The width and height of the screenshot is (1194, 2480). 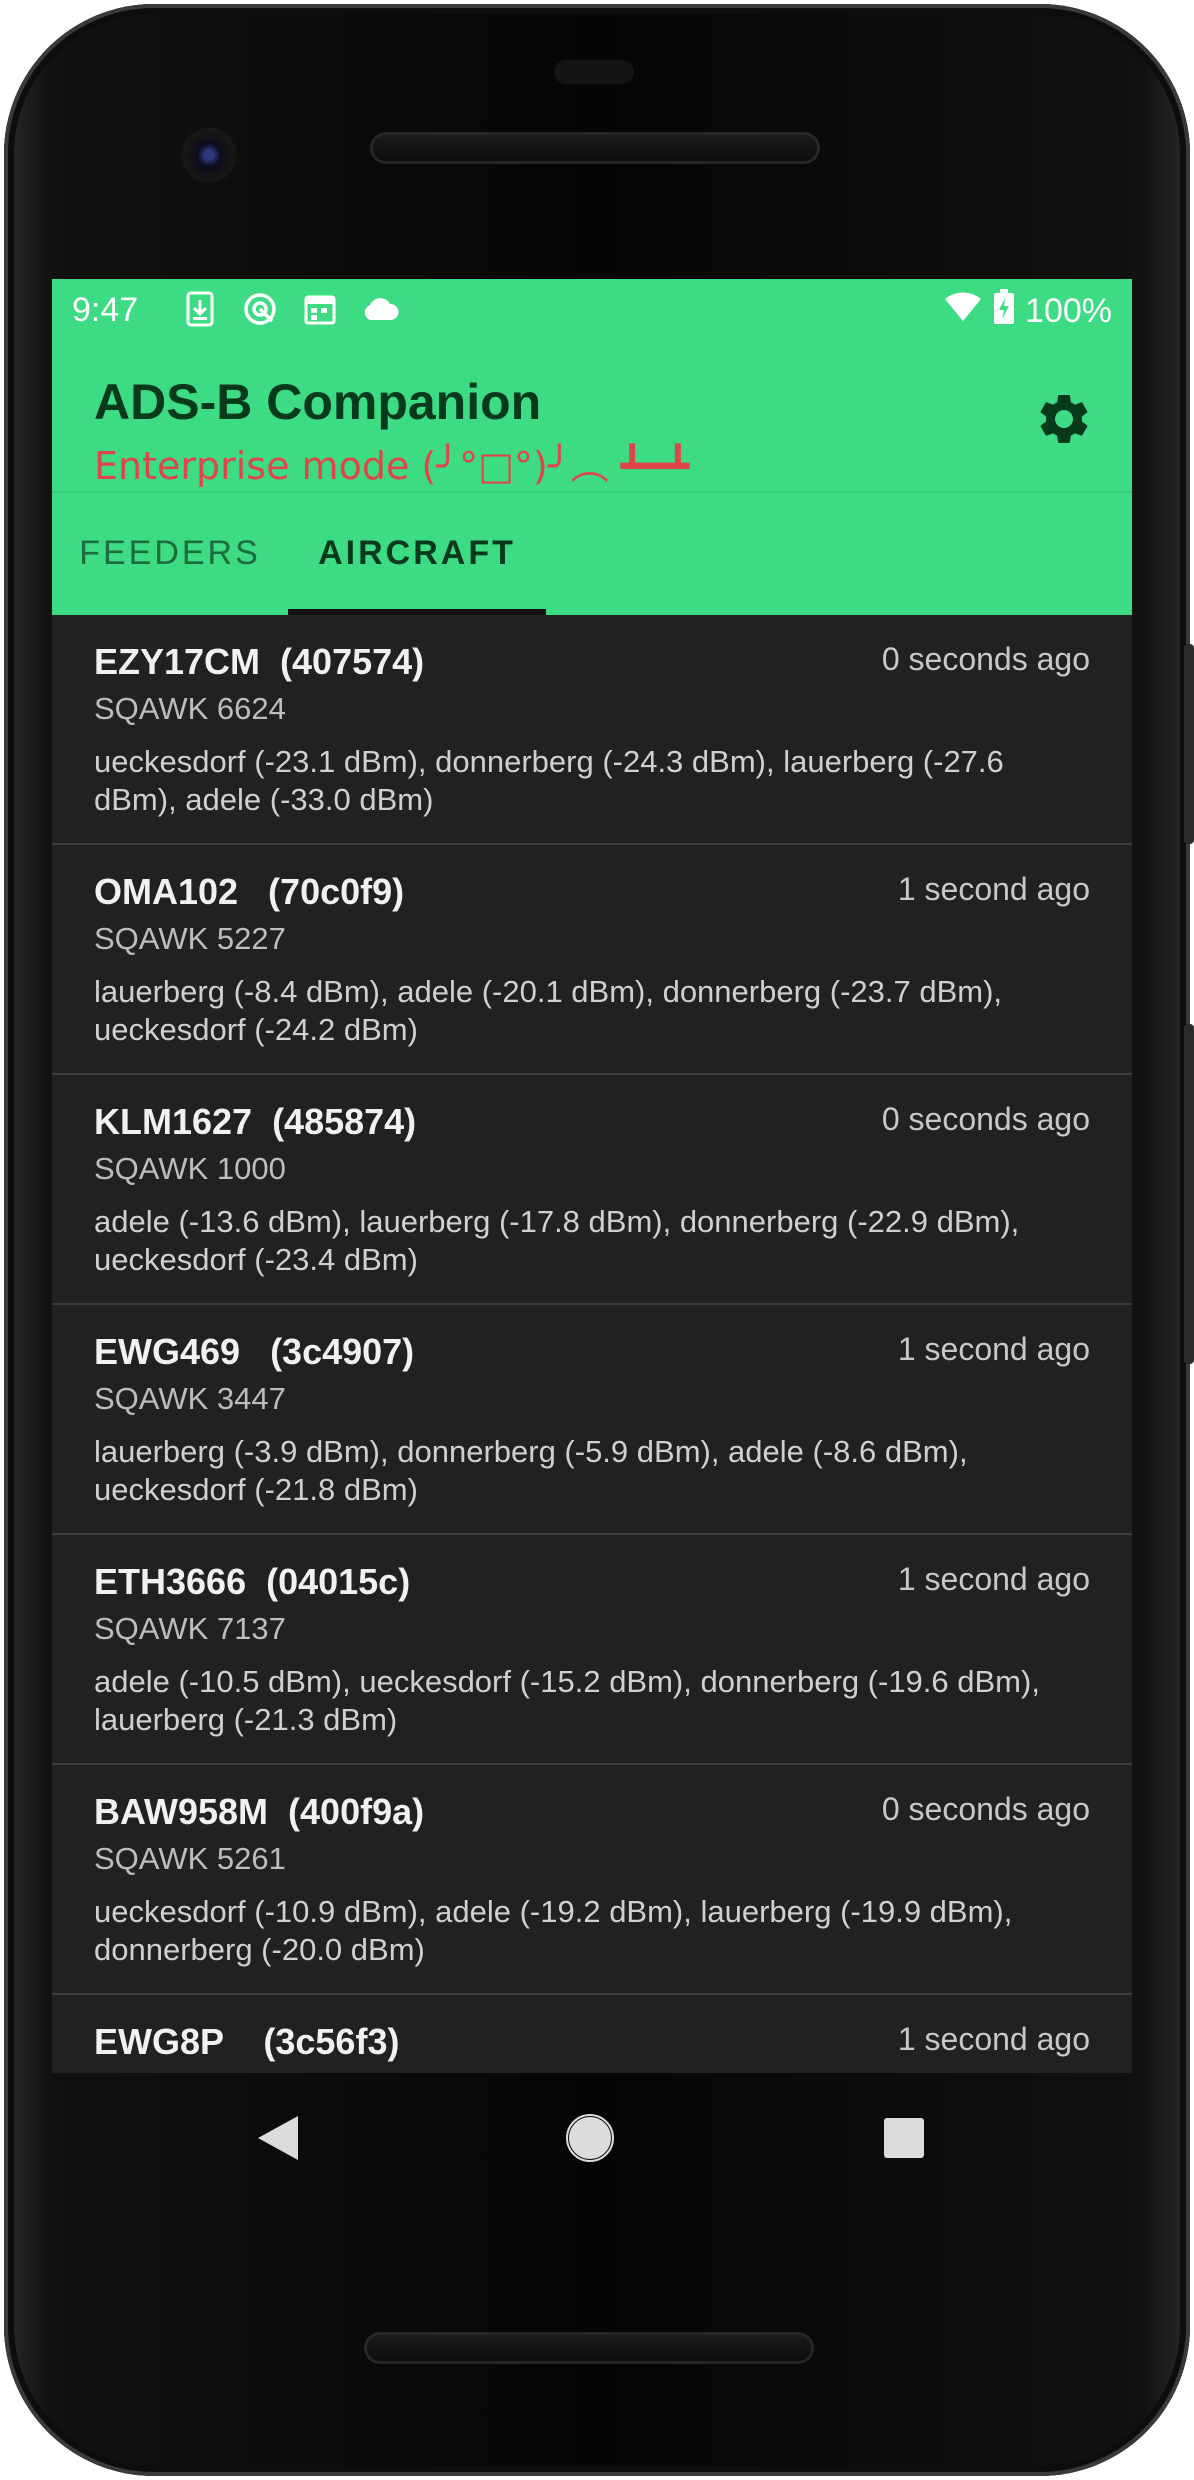 I want to click on power-button, so click(x=1189, y=744).